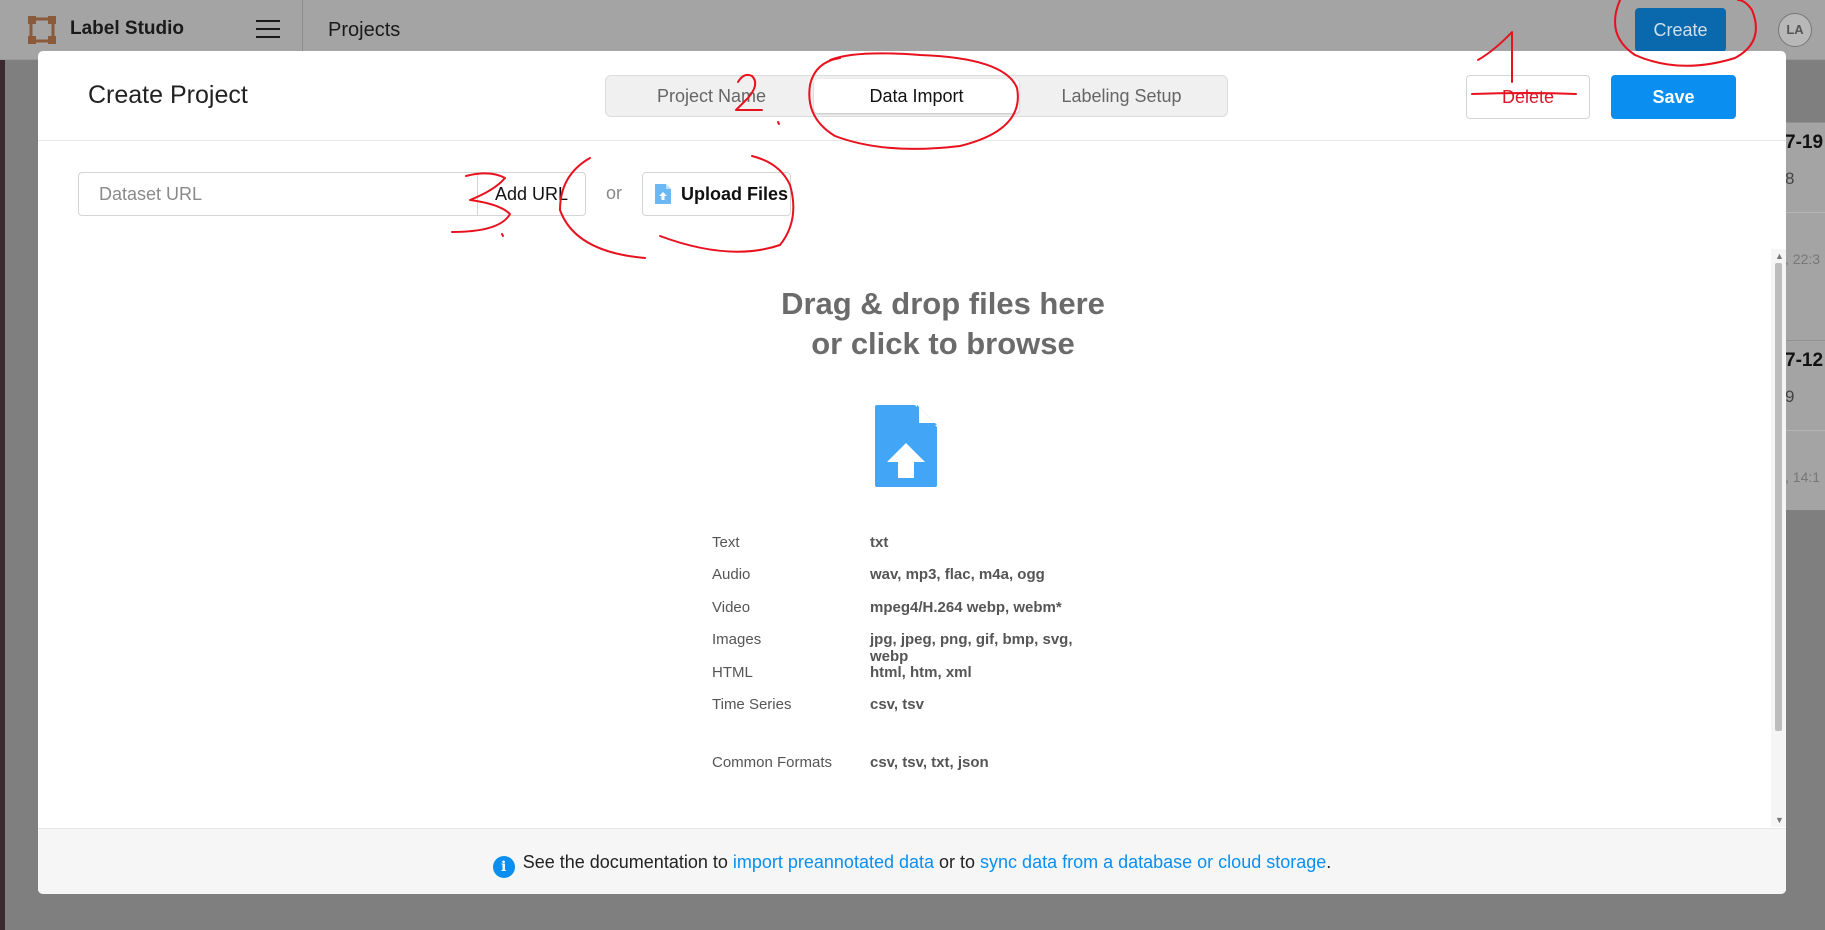 This screenshot has width=1825, height=930. What do you see at coordinates (1779, 820) in the screenshot?
I see `scroll-down-arrow-icon: ▼` at bounding box center [1779, 820].